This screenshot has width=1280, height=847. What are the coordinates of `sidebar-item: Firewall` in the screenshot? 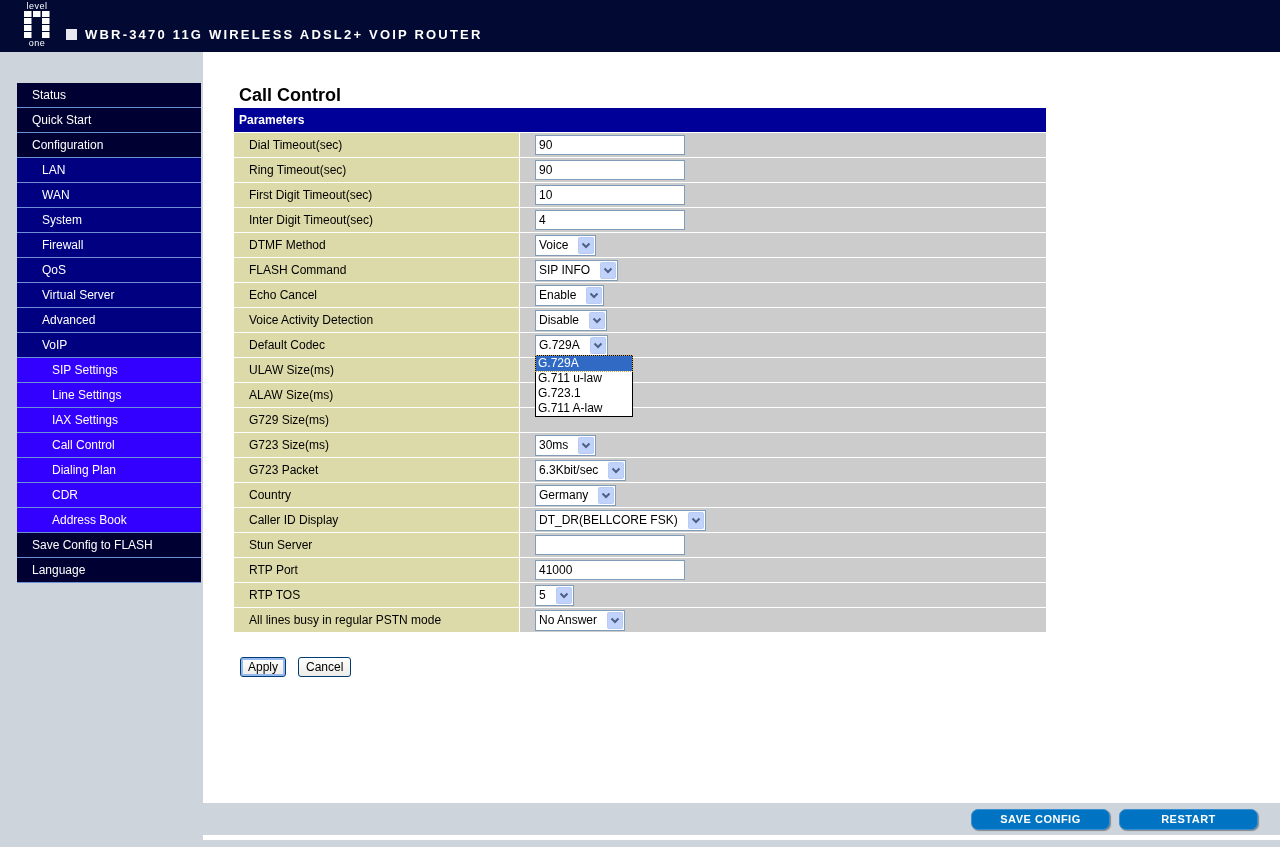 It's located at (109, 245).